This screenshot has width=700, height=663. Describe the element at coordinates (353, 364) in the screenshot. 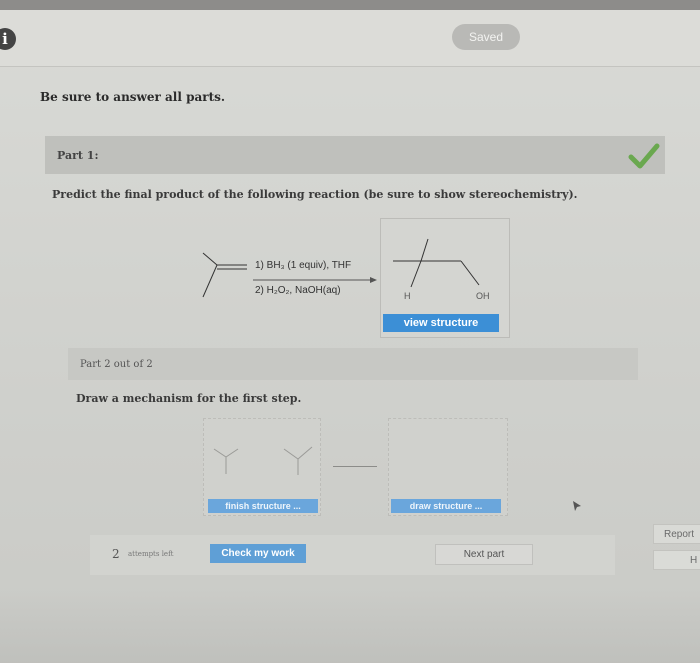

I see `part2-header: Part 2 out of 2` at that location.